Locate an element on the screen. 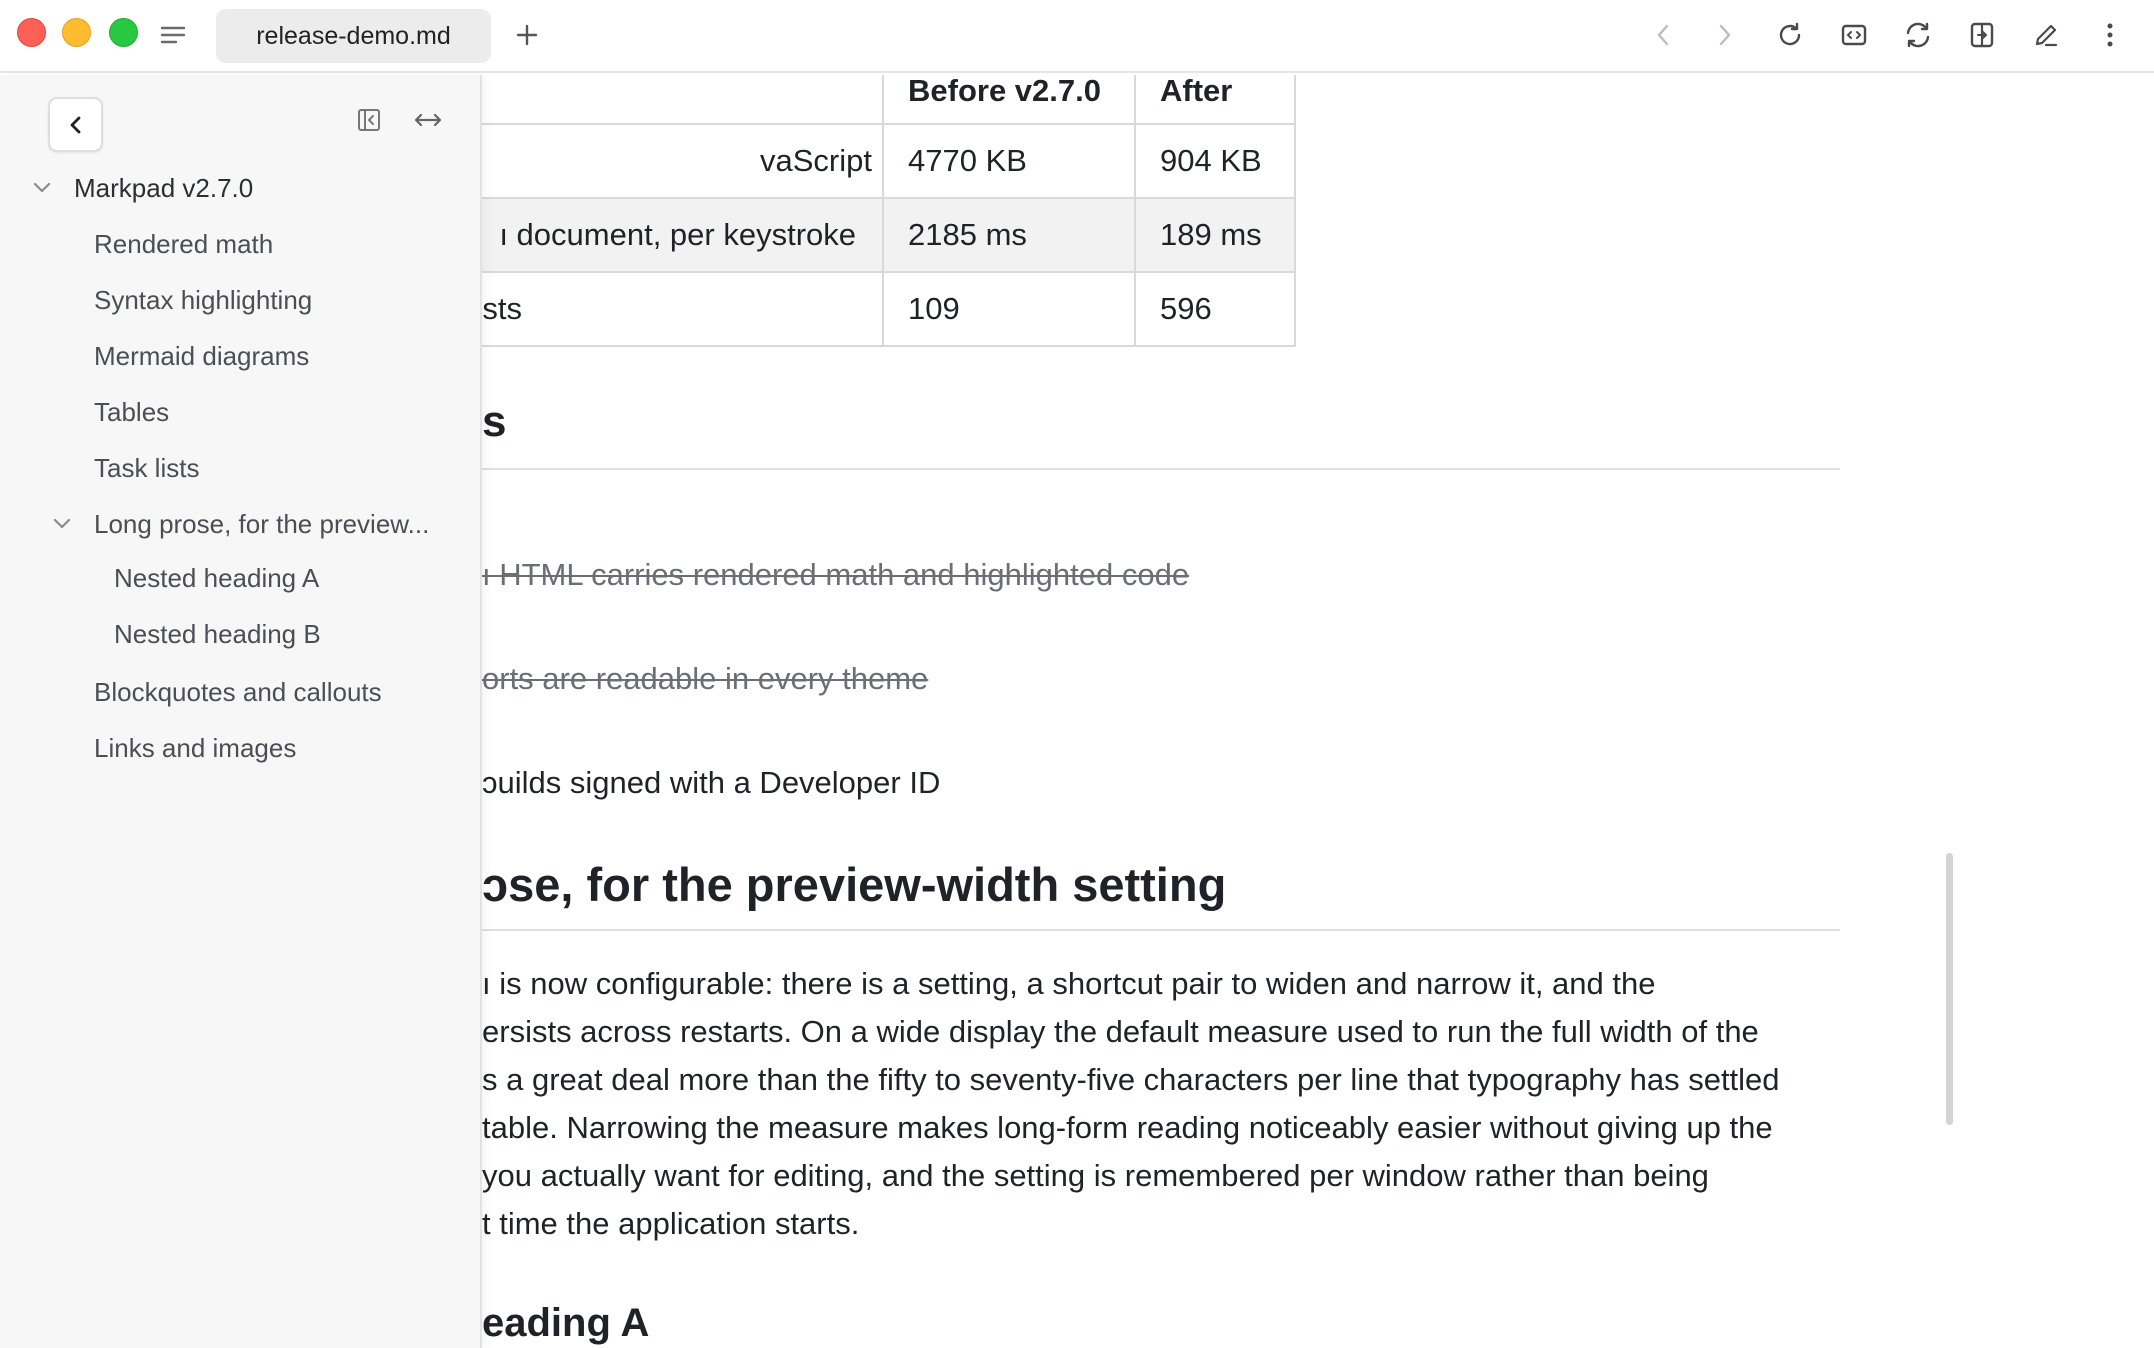 The image size is (2154, 1348). close-window-button is located at coordinates (31, 32).